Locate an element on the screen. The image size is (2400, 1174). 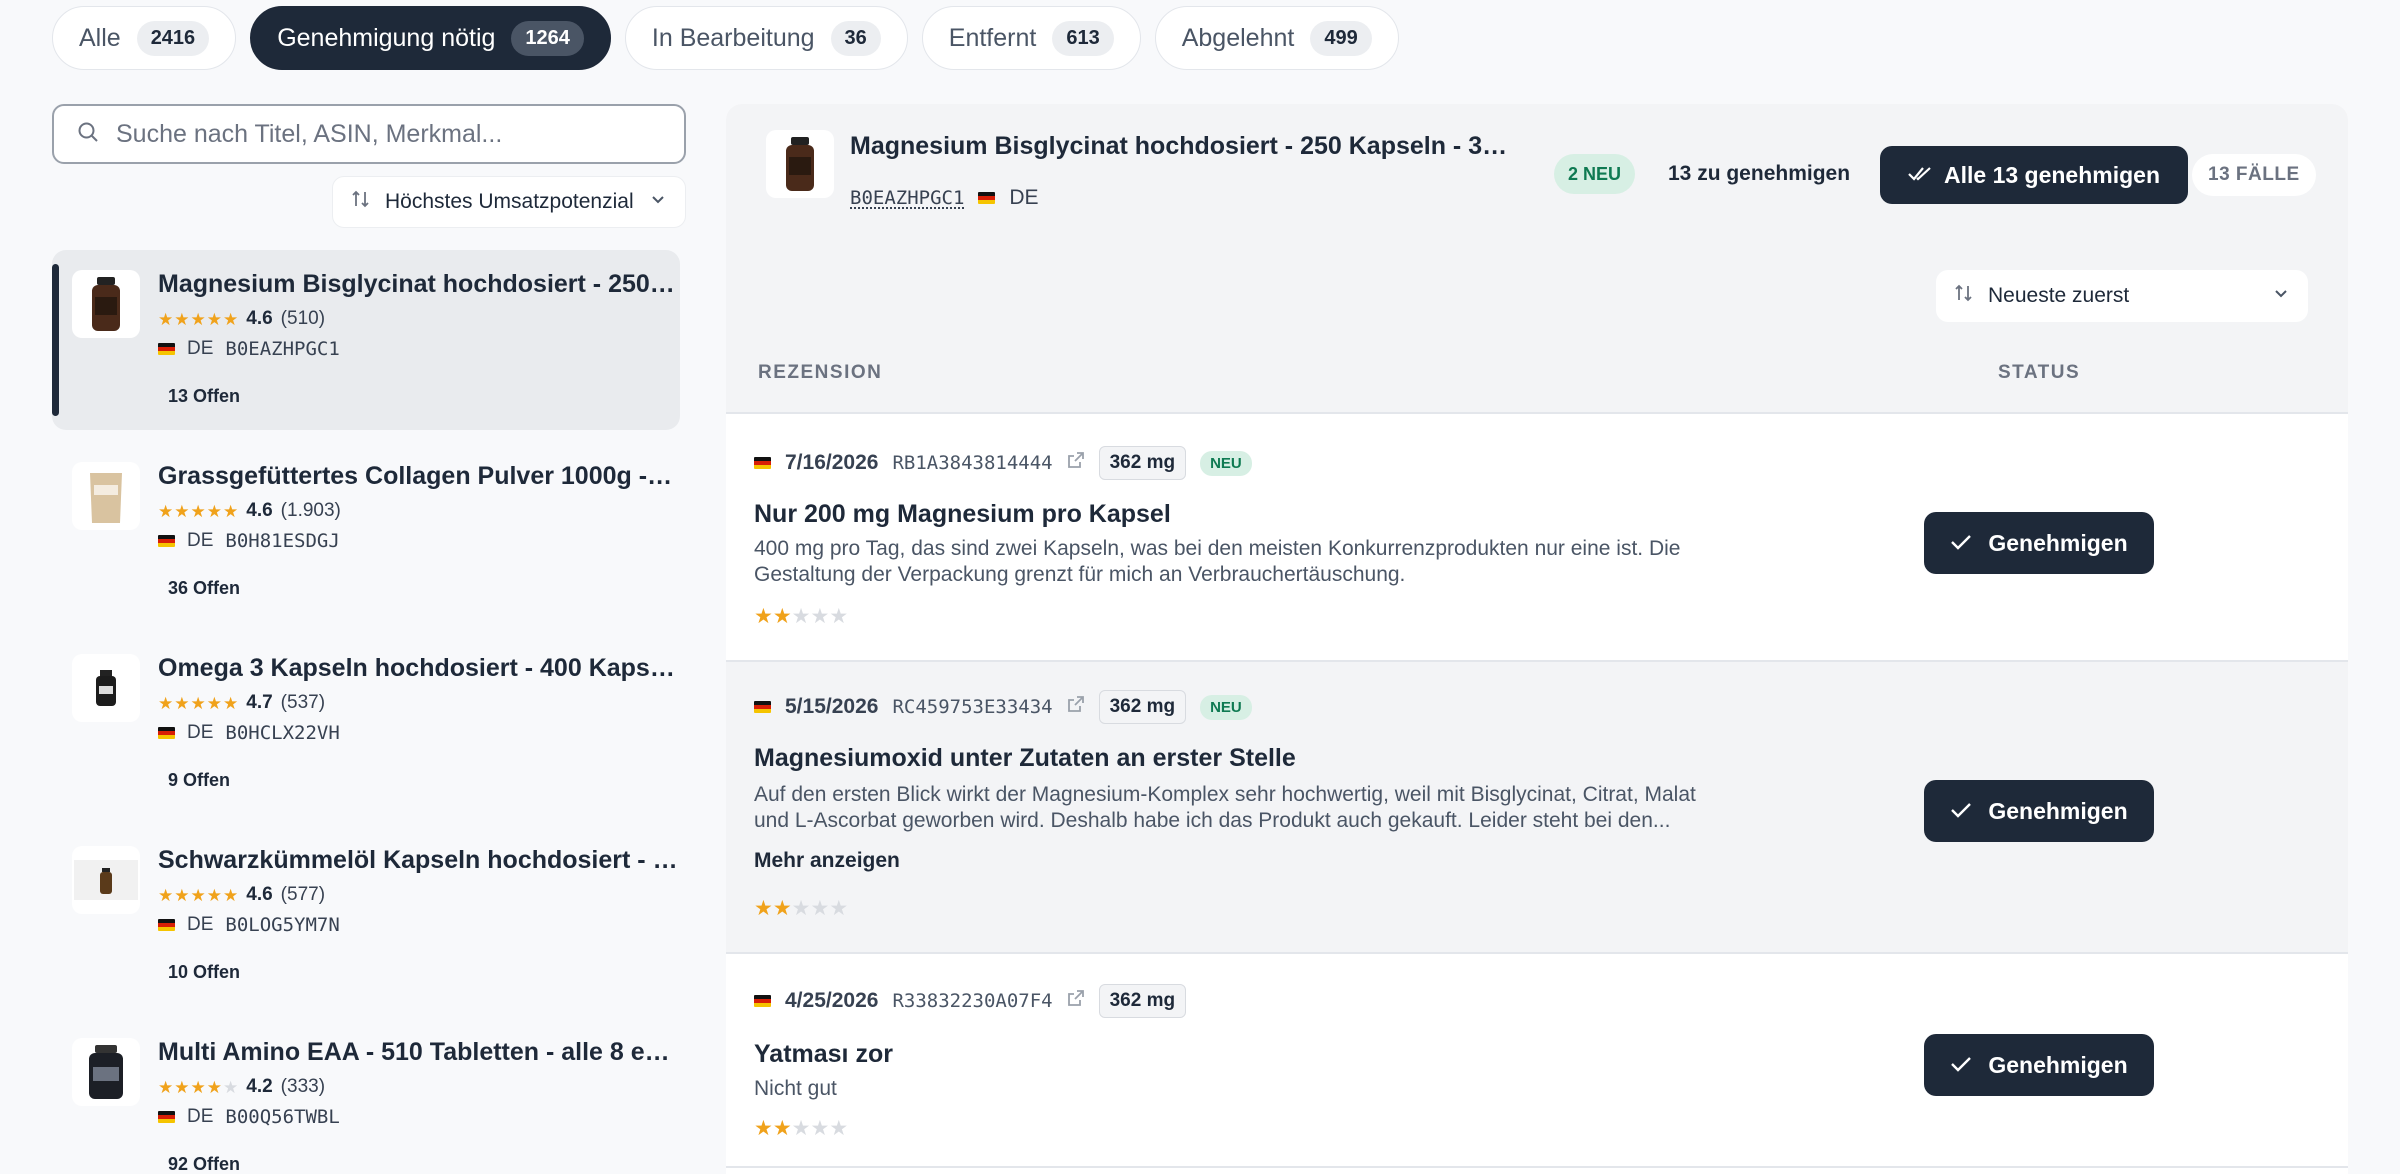
asin: B00Q56TWBL is located at coordinates (282, 1117).